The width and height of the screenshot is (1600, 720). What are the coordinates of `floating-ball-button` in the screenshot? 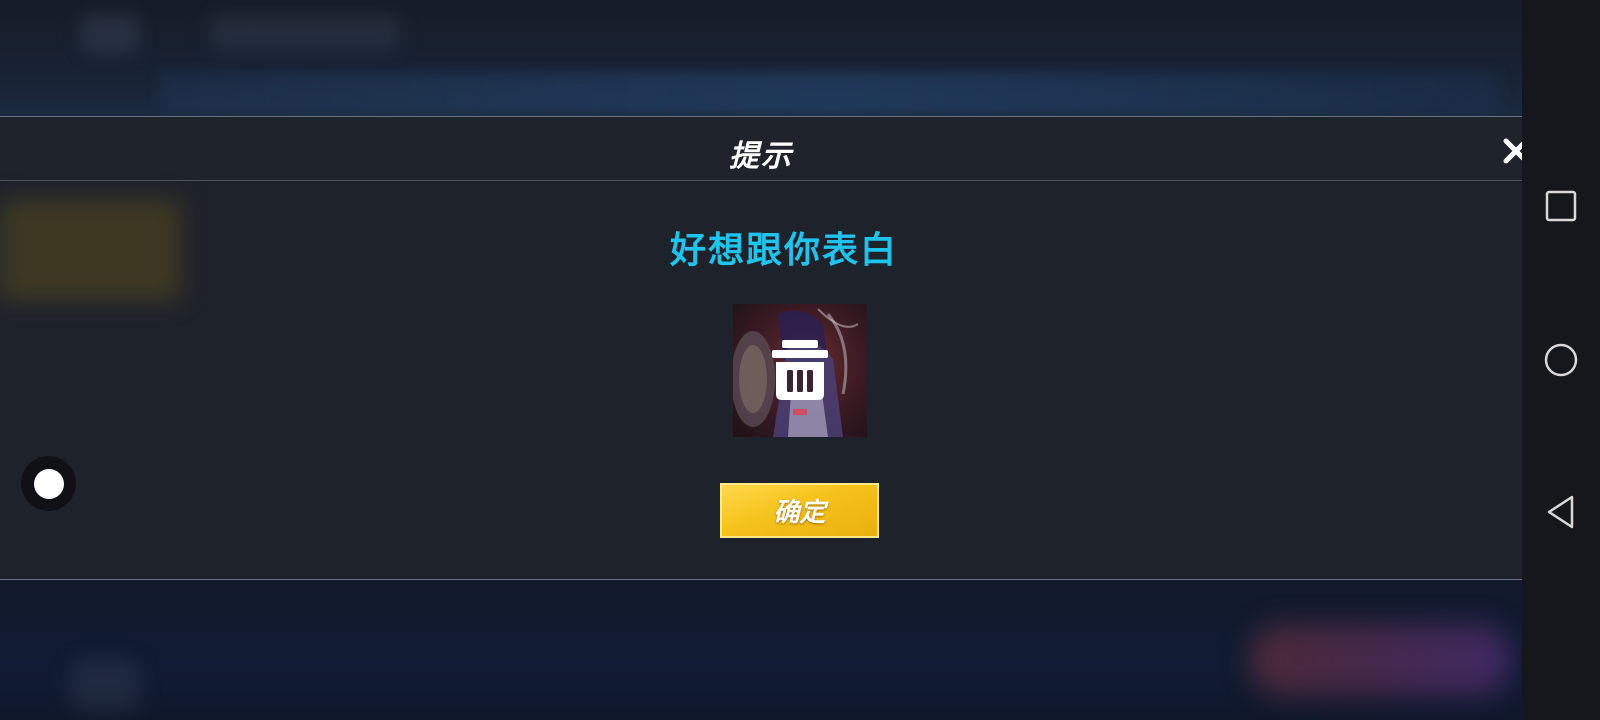 It's located at (48, 483).